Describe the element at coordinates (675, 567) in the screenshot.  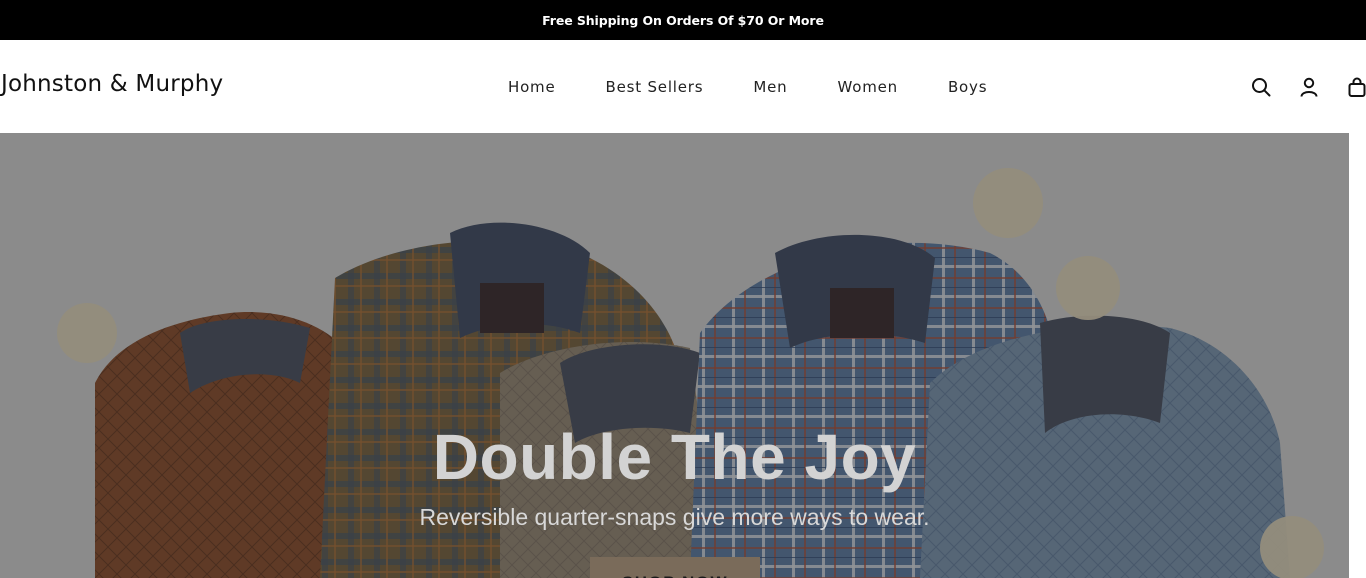
I see `shop-now-button: SHOP NOW` at that location.